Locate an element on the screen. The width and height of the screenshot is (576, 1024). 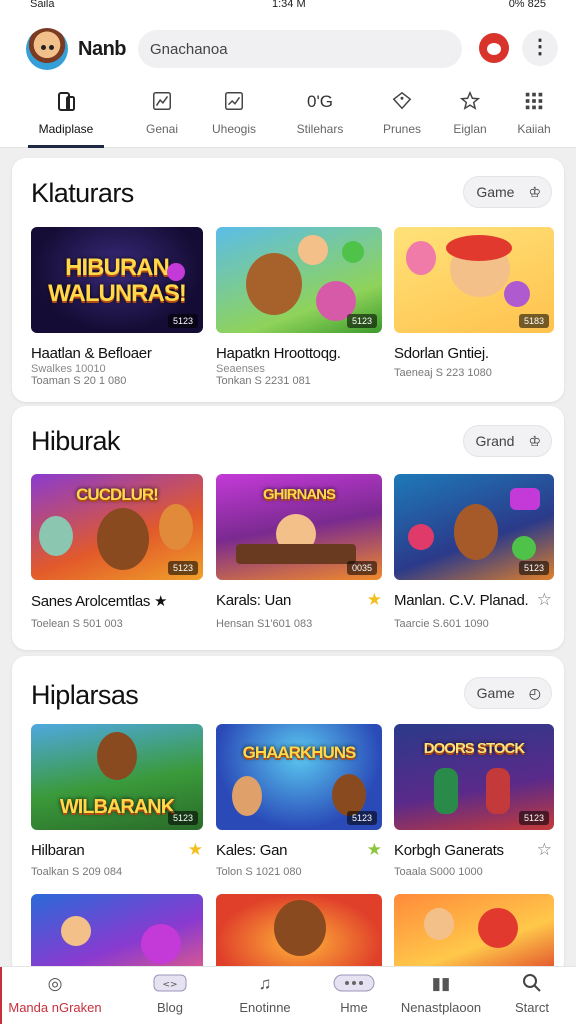
search-box is located at coordinates (300, 49).